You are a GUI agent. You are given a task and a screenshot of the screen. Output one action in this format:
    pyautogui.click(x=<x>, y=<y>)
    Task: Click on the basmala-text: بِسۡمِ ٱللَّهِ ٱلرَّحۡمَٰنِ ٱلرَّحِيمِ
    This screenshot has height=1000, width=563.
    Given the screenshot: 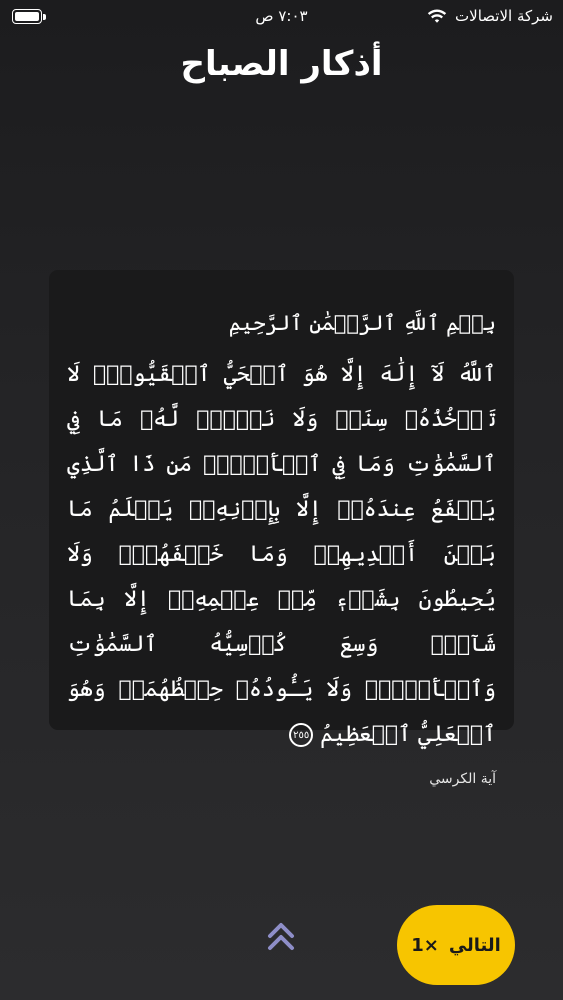 What is the action you would take?
    pyautogui.click(x=362, y=323)
    